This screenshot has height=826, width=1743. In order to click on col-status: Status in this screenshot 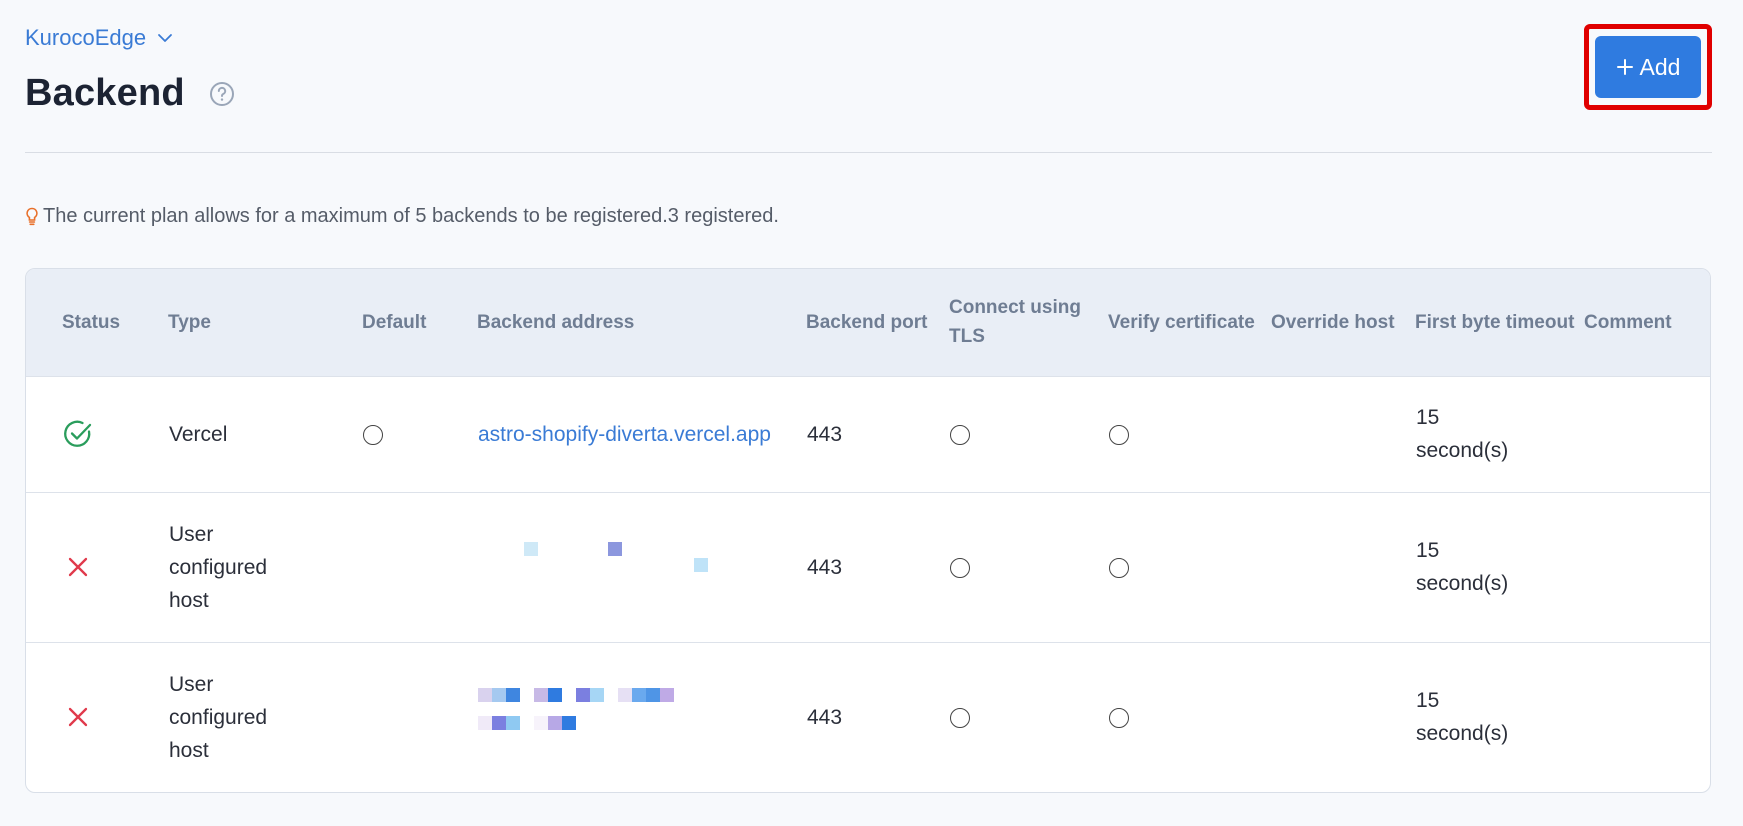, I will do `click(91, 322)`.